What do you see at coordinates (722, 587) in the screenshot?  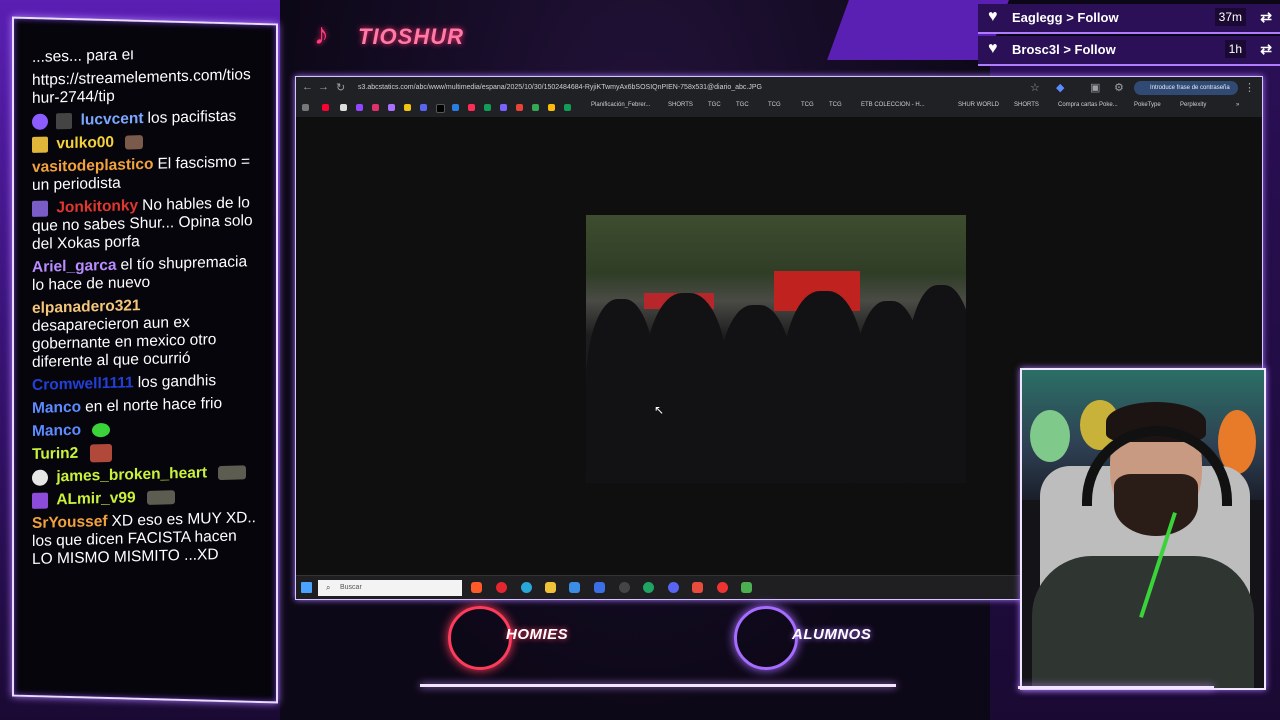 I see `pokeball-icon` at bounding box center [722, 587].